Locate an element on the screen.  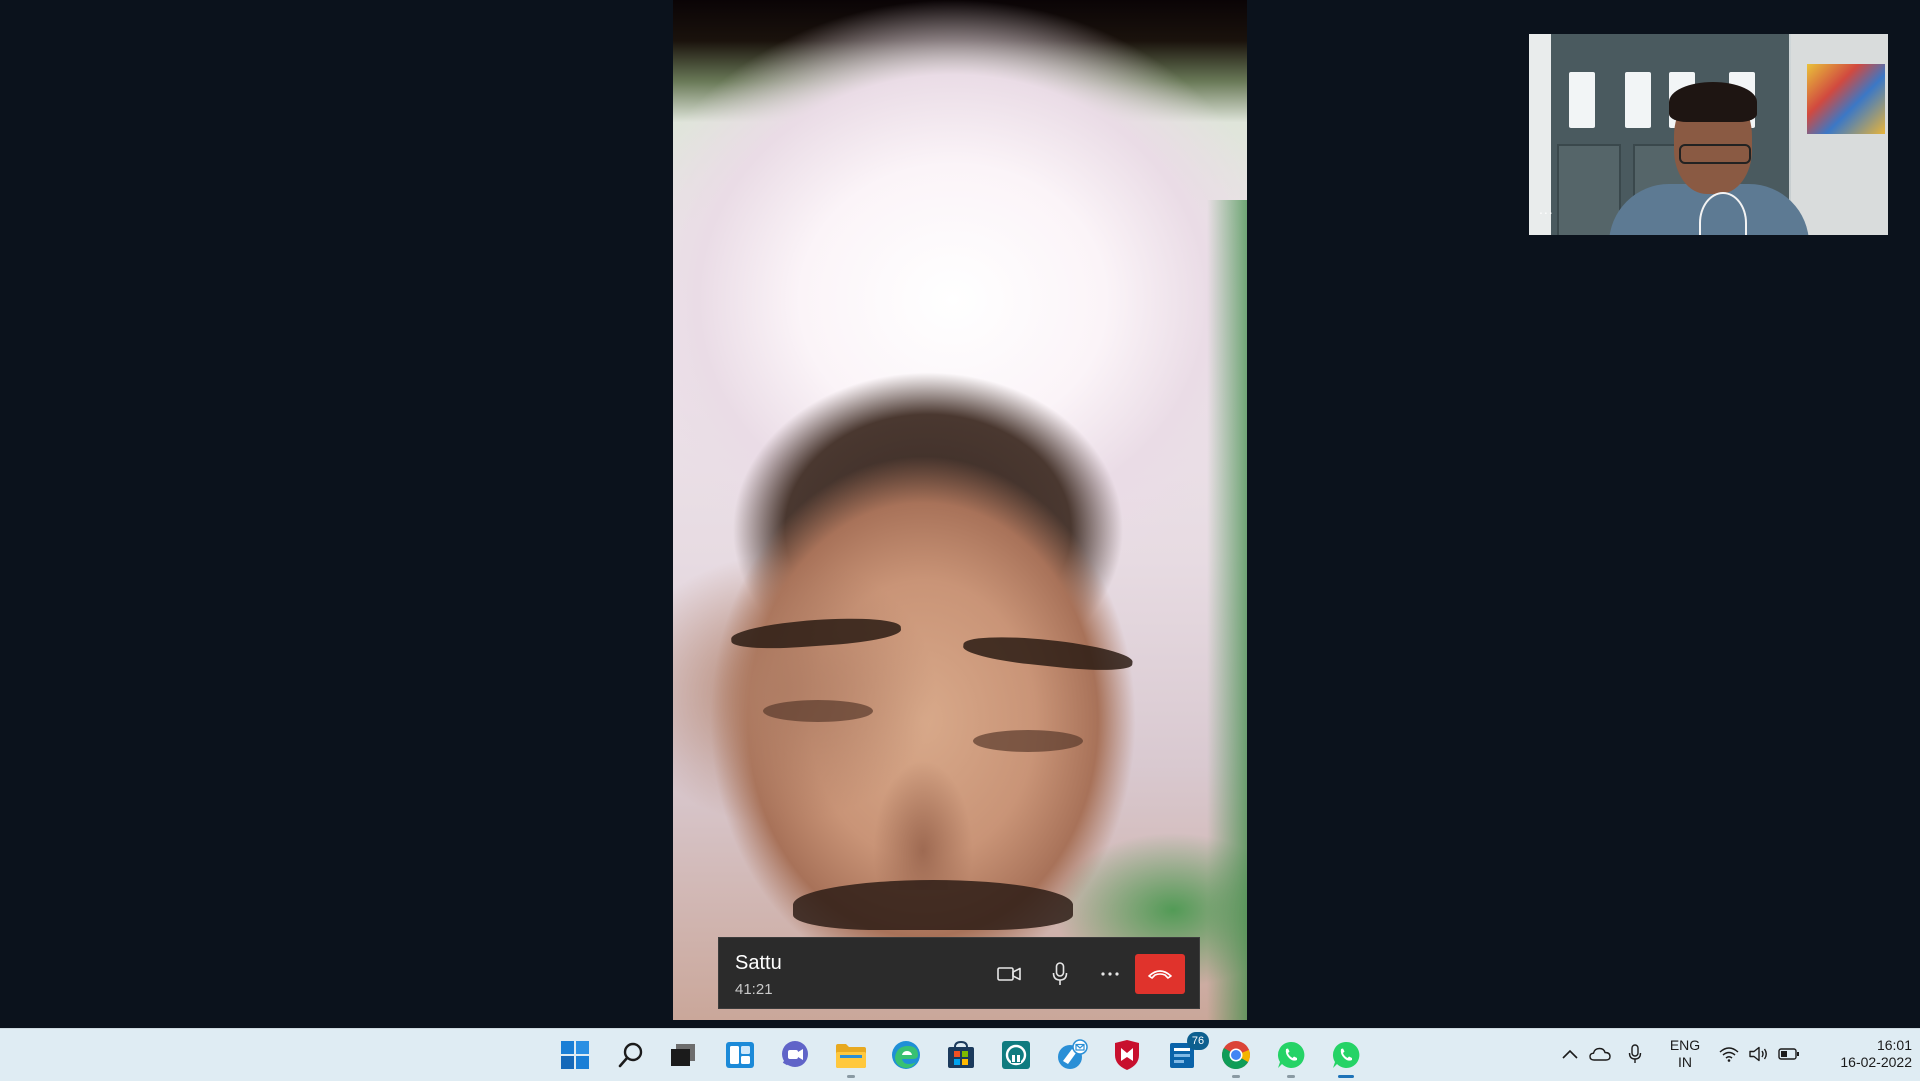
microphone-toggle-button is located at coordinates (1060, 974).